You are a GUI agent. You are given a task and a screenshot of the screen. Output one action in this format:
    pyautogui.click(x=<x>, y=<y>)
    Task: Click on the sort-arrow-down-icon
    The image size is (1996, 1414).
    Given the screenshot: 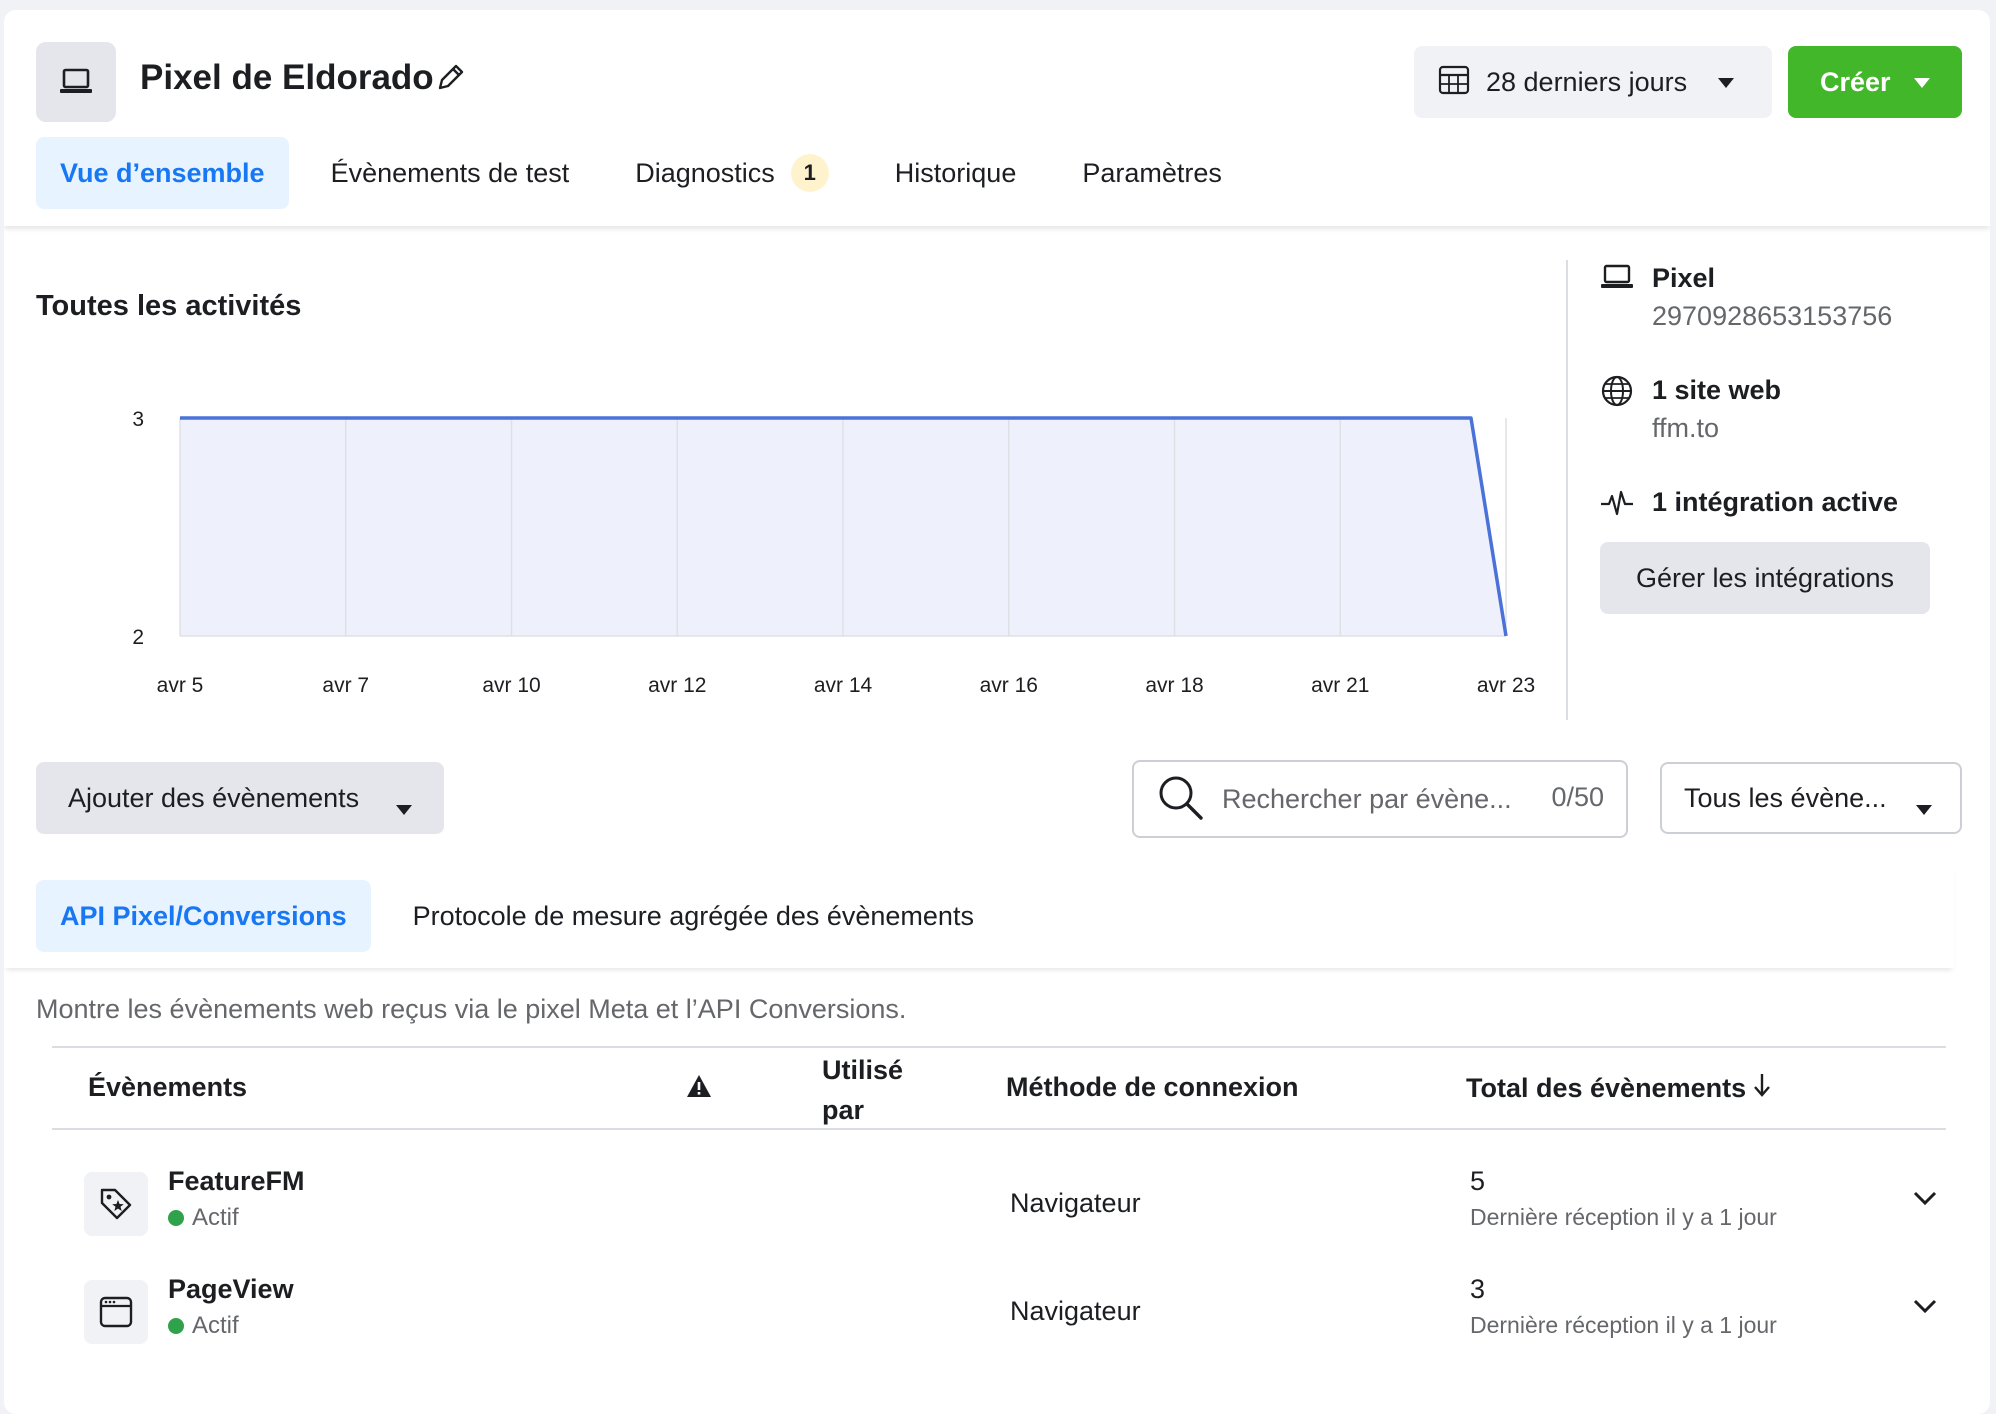 What is the action you would take?
    pyautogui.click(x=1762, y=1088)
    